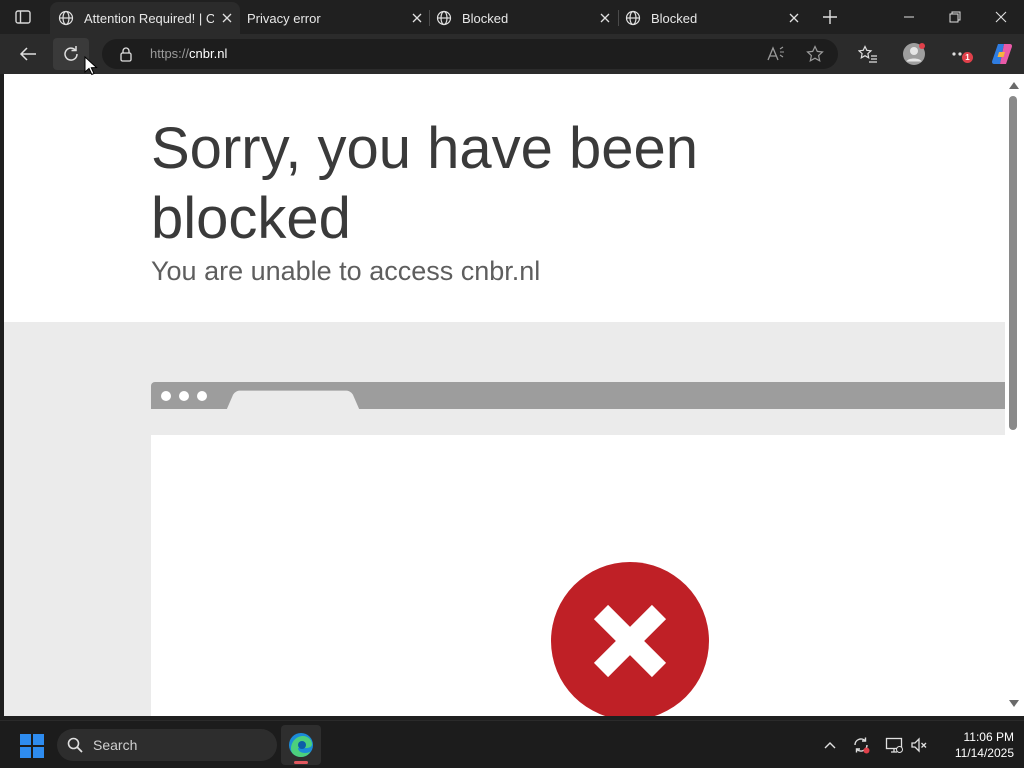 This screenshot has height=768, width=1024. I want to click on restore-icon, so click(955, 17).